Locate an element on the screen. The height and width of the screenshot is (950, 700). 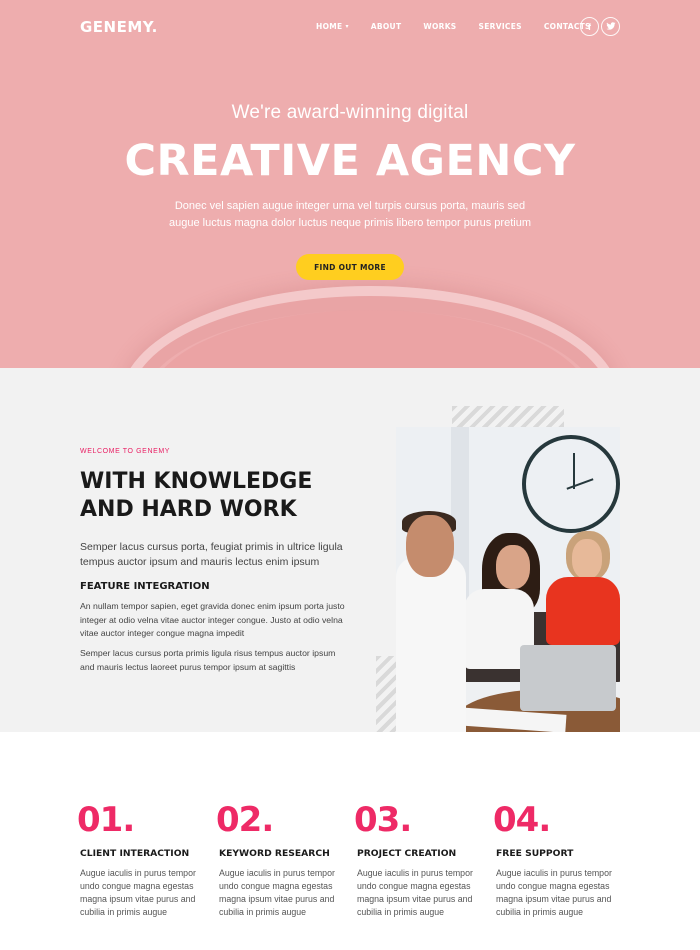
twitter-bird-icon is located at coordinates (610, 26).